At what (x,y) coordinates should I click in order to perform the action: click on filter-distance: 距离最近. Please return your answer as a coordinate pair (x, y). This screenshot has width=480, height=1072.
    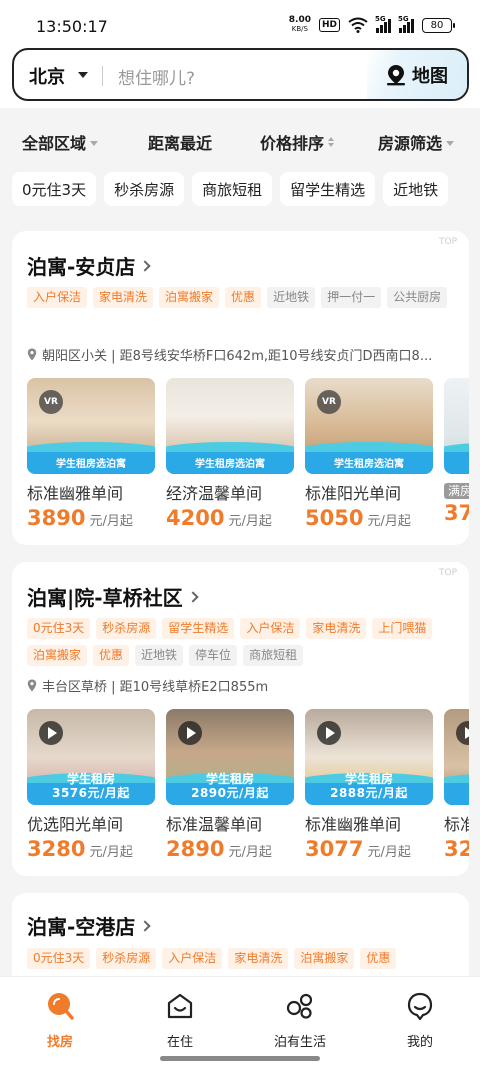
    Looking at the image, I should click on (180, 142).